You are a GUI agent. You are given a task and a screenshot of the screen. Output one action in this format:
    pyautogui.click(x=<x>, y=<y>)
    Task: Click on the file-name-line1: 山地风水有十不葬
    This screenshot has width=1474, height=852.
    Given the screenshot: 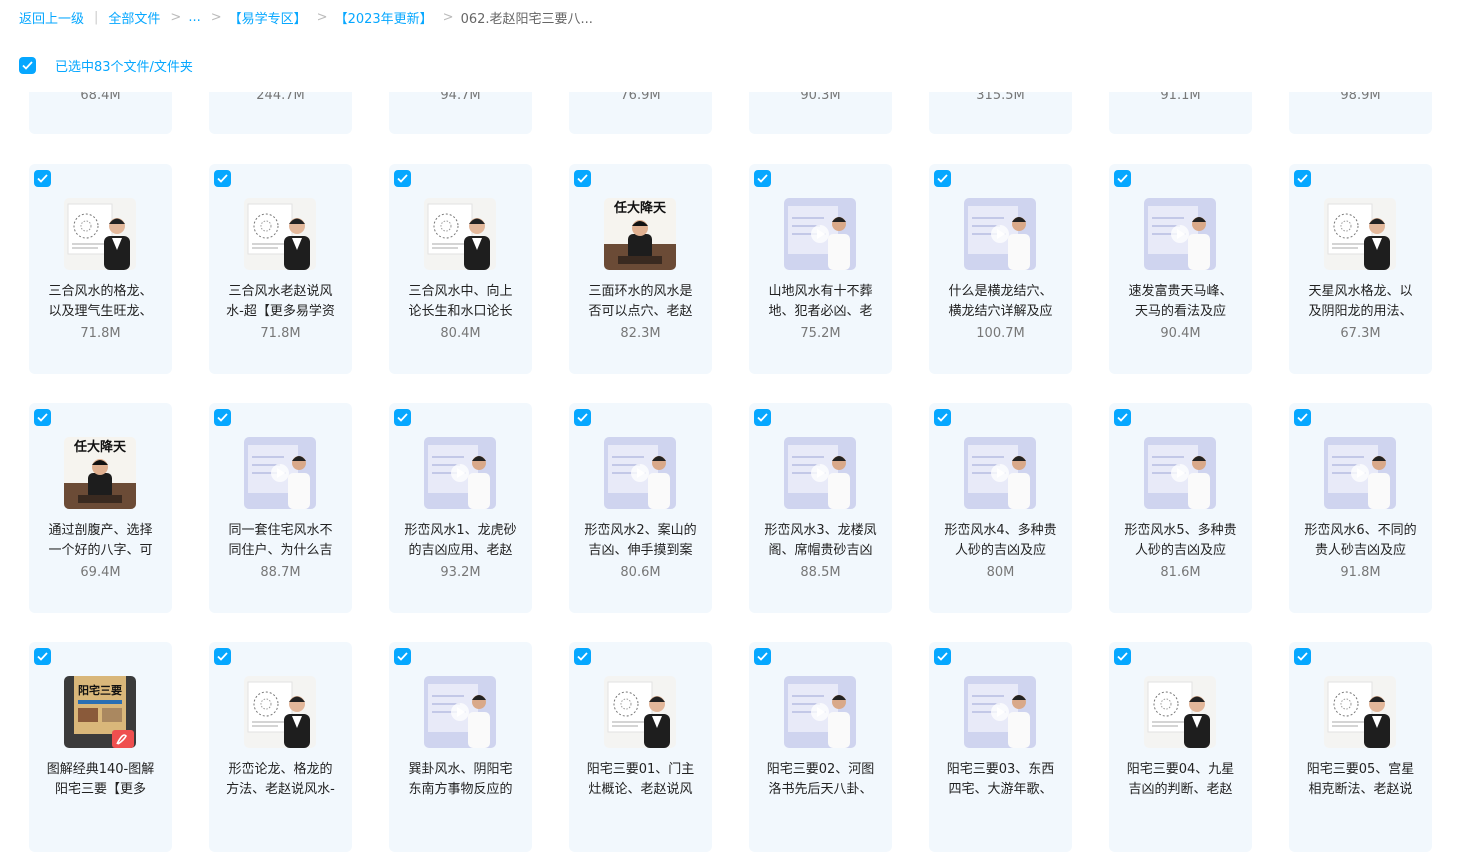 What is the action you would take?
    pyautogui.click(x=820, y=291)
    